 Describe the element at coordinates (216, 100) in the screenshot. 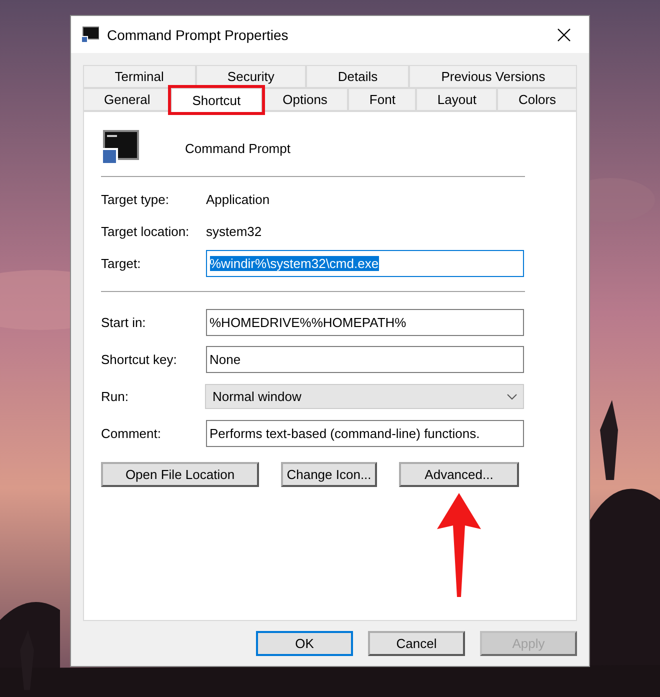

I see `tab: Shortcut` at that location.